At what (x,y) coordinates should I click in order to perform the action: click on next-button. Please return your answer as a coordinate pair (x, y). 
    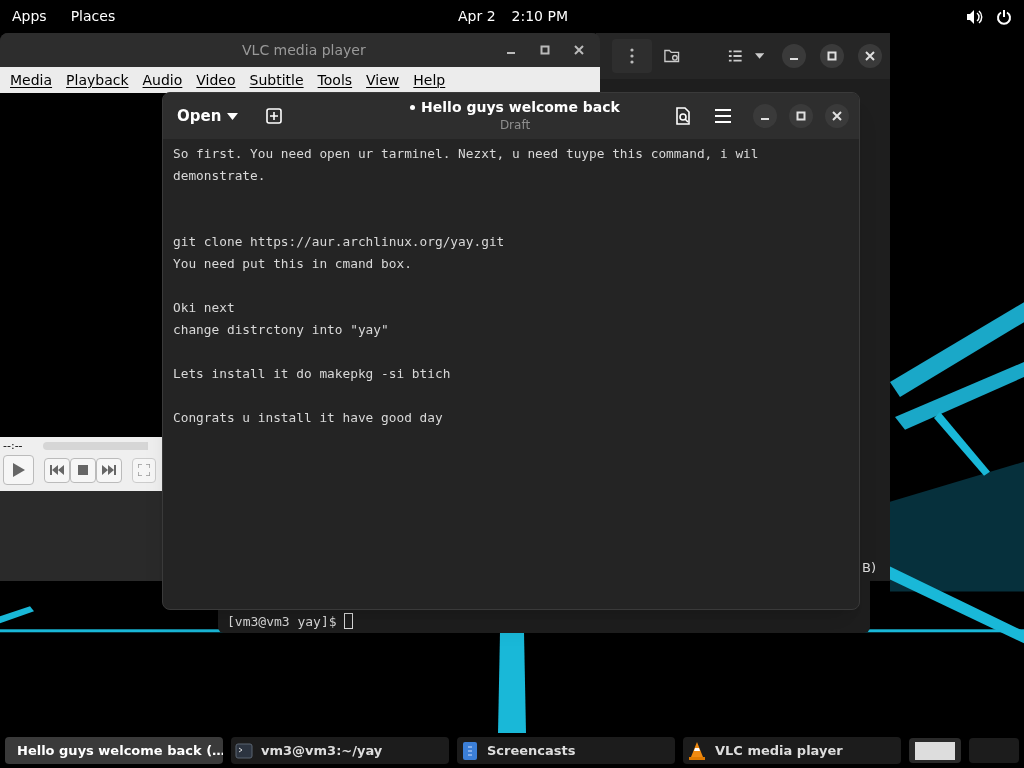
    Looking at the image, I should click on (109, 470).